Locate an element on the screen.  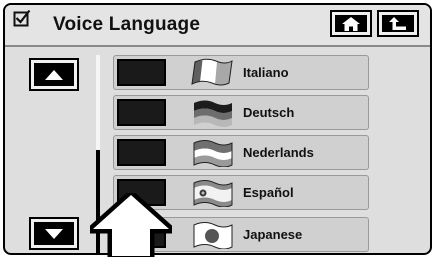
italy-flag-icon is located at coordinates (212, 72).